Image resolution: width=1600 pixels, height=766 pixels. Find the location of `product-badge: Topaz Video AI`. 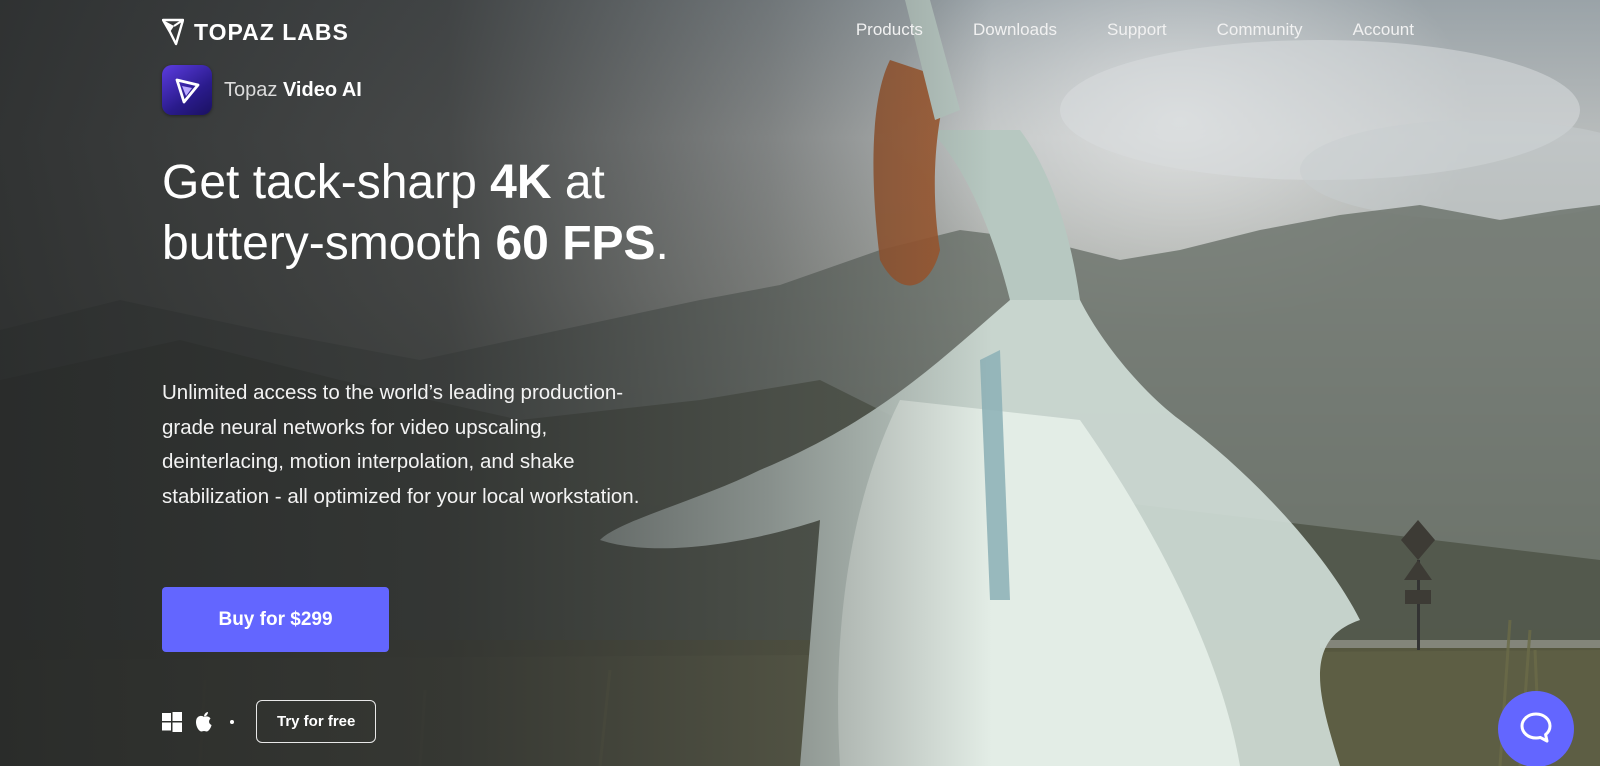

product-badge: Topaz Video AI is located at coordinates (262, 90).